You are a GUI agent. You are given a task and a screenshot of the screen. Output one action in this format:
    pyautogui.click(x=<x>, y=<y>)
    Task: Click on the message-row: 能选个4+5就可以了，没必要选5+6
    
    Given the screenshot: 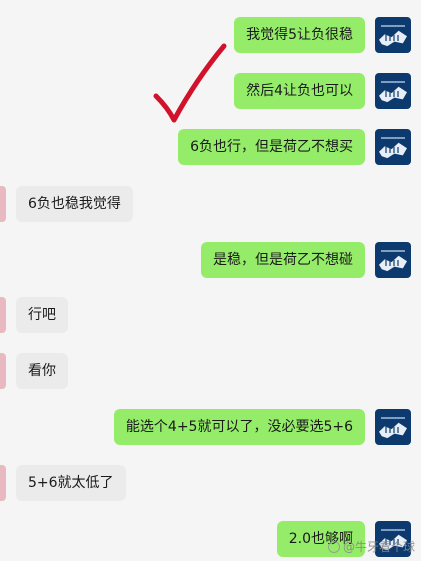 What is the action you would take?
    pyautogui.click(x=210, y=427)
    